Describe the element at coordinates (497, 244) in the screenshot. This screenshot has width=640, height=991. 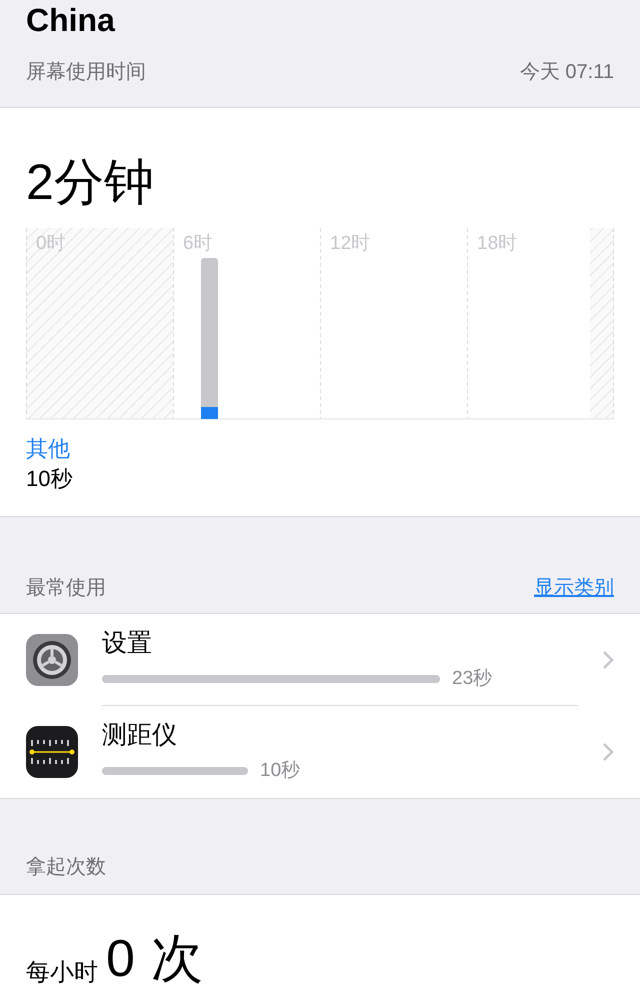
I see `hour-label: 18时` at that location.